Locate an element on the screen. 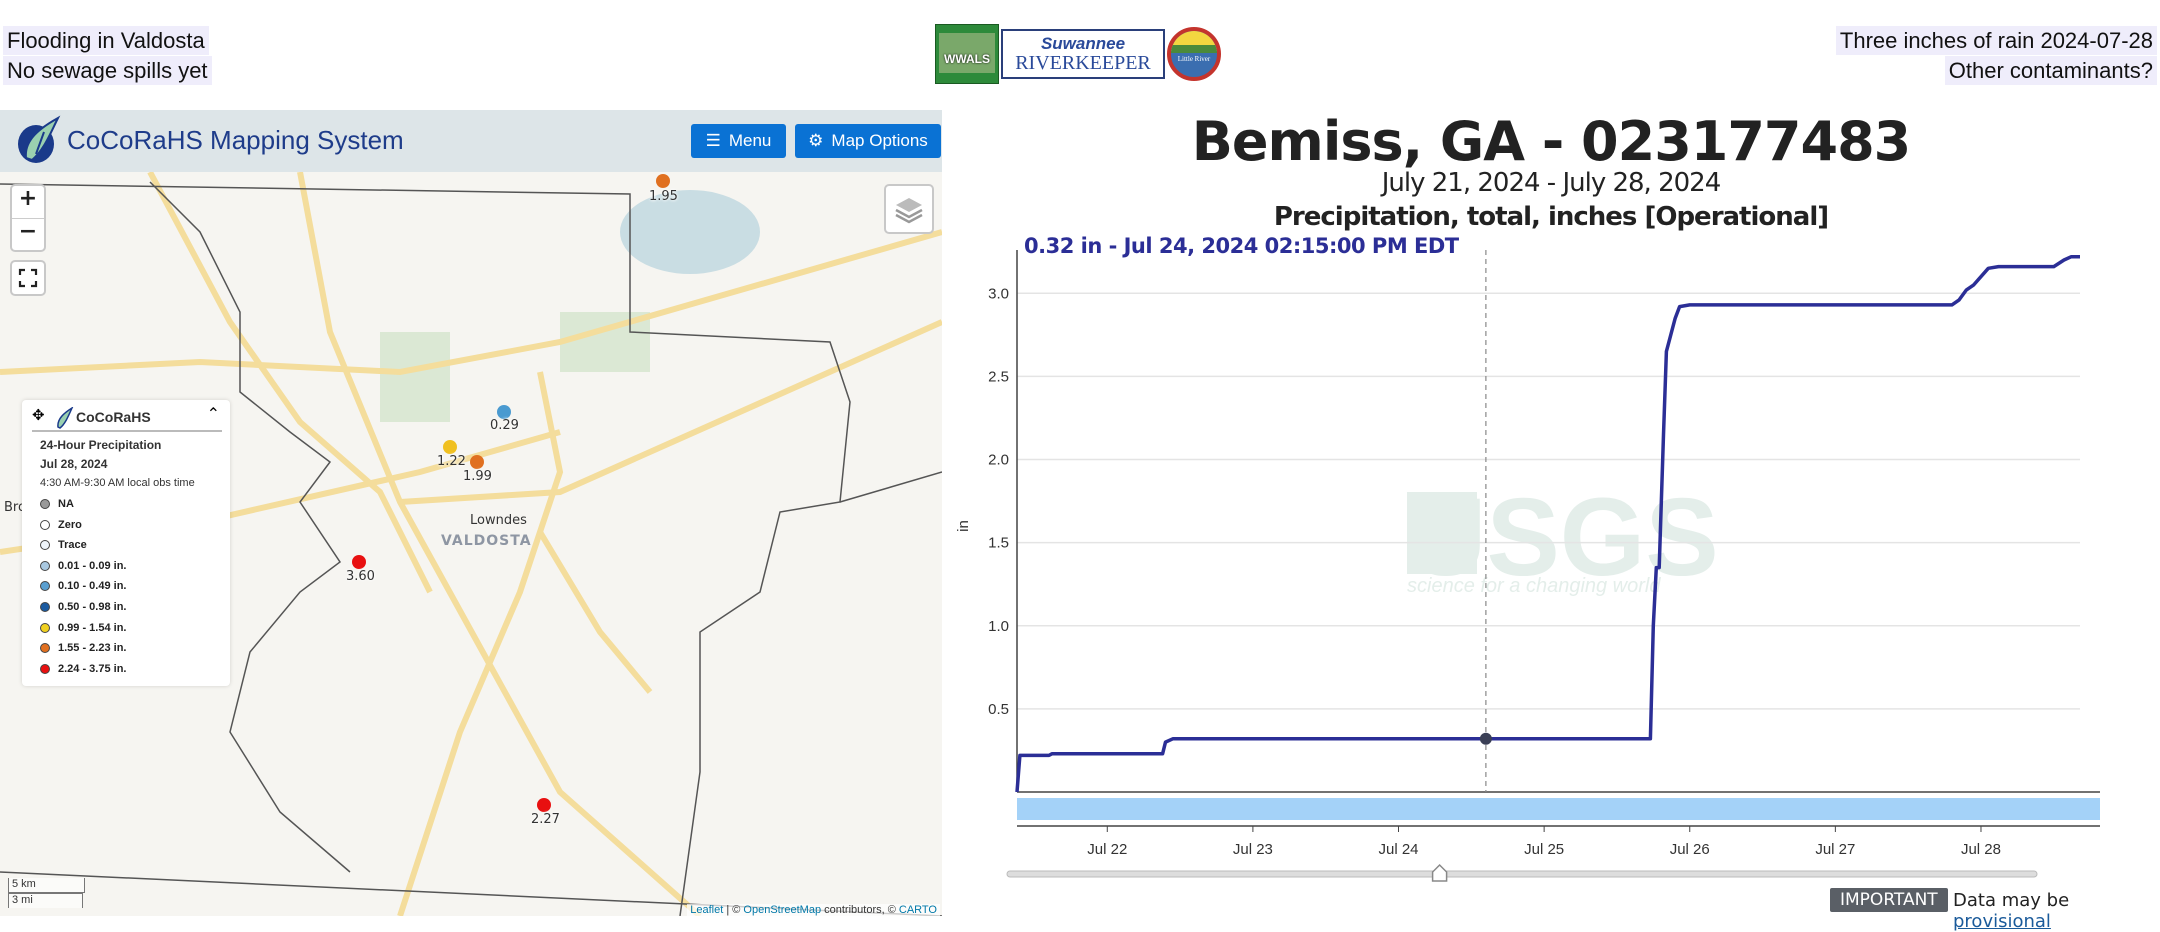 The width and height of the screenshot is (2160, 932). legend-item: 0.99 - 1.54 in. is located at coordinates (83, 628).